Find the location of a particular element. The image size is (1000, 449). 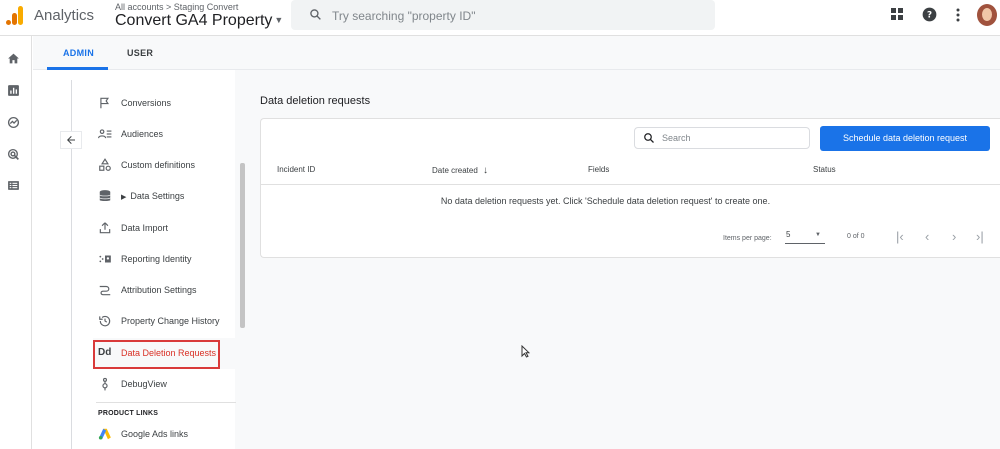

column-header-fields: Fields is located at coordinates (598, 169).